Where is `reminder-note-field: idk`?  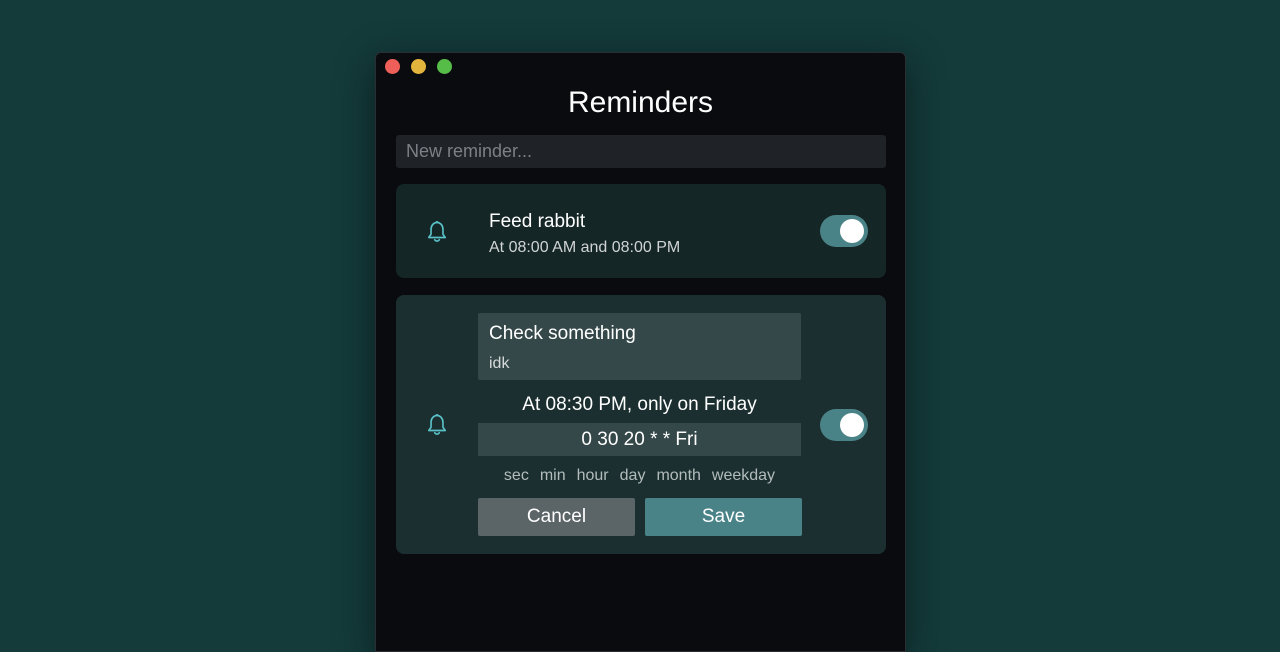
reminder-note-field: idk is located at coordinates (499, 364).